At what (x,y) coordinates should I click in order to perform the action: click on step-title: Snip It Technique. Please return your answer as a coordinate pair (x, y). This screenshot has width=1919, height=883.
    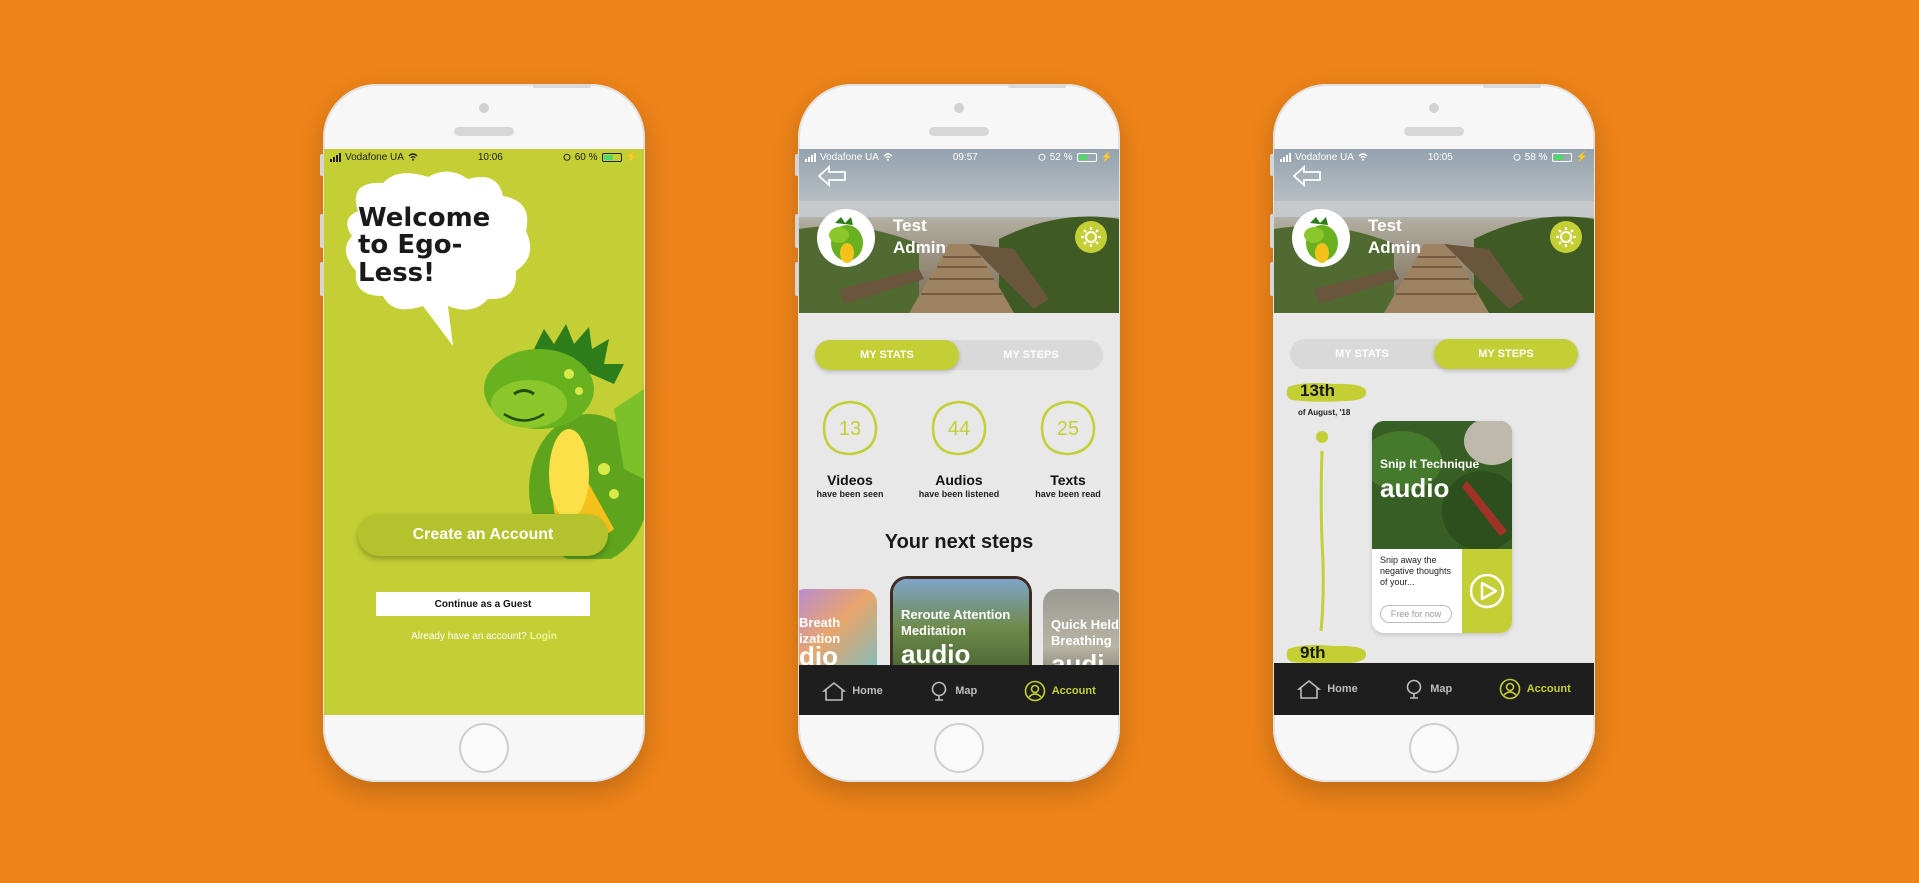
    Looking at the image, I should click on (1430, 464).